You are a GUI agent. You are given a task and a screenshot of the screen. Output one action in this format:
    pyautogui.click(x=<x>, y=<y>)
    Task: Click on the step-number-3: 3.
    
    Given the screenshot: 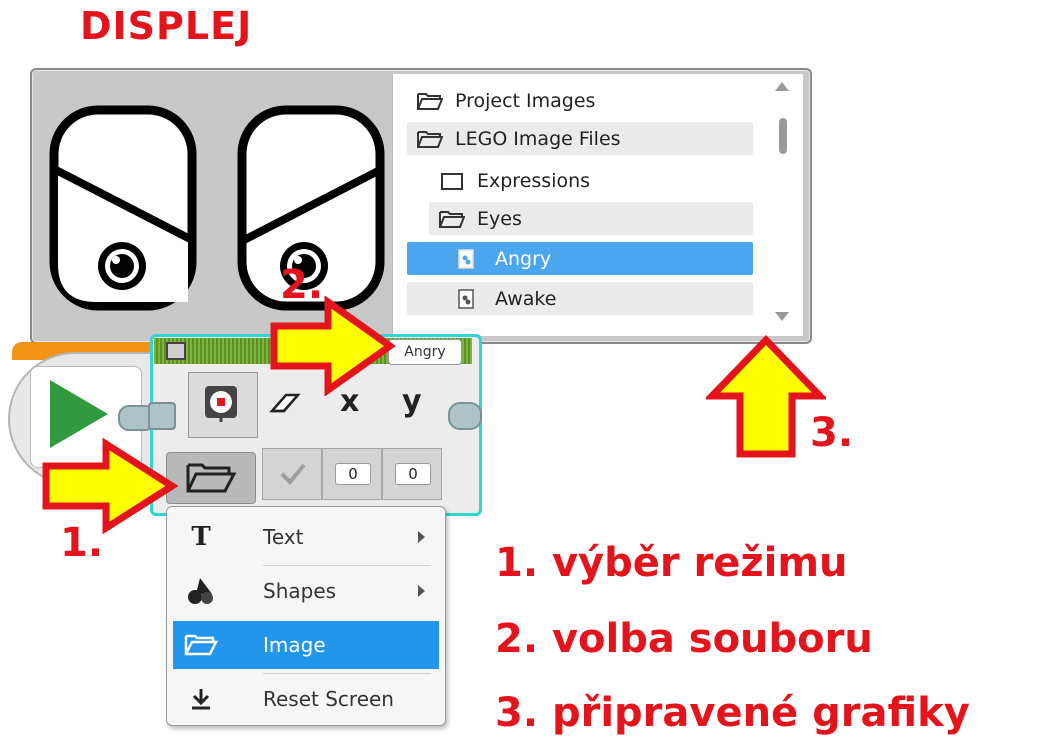 What is the action you would take?
    pyautogui.click(x=832, y=433)
    